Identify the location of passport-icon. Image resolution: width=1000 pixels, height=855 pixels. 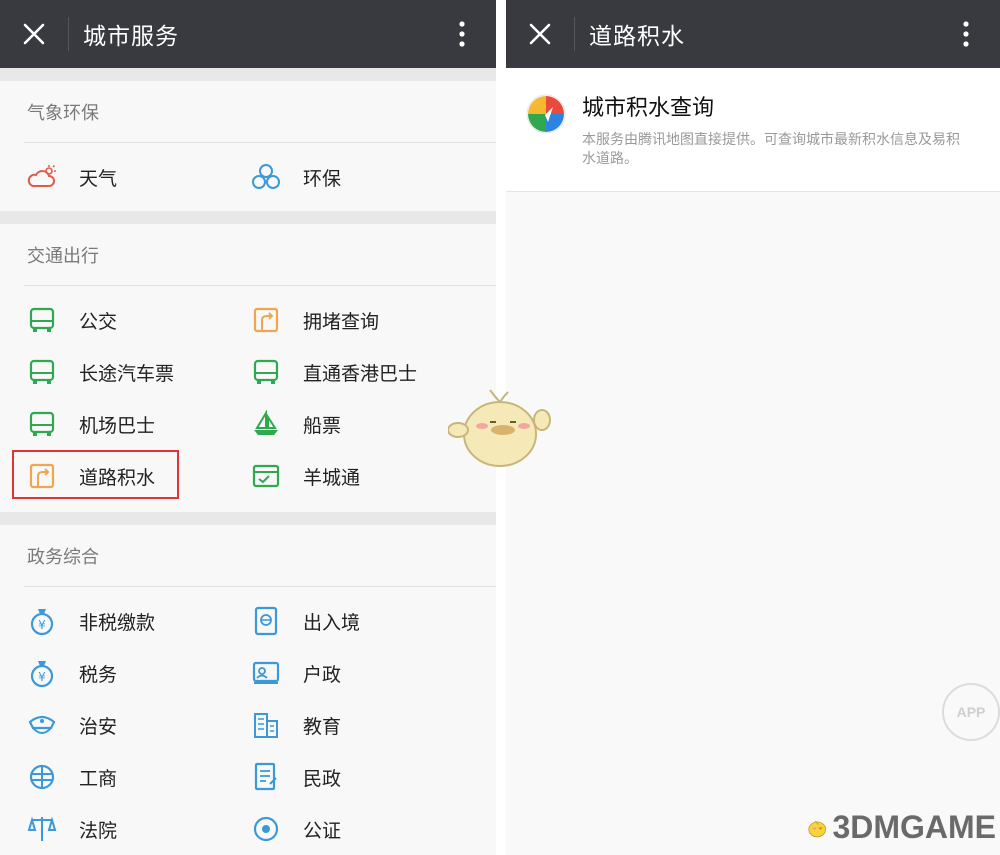
(266, 621).